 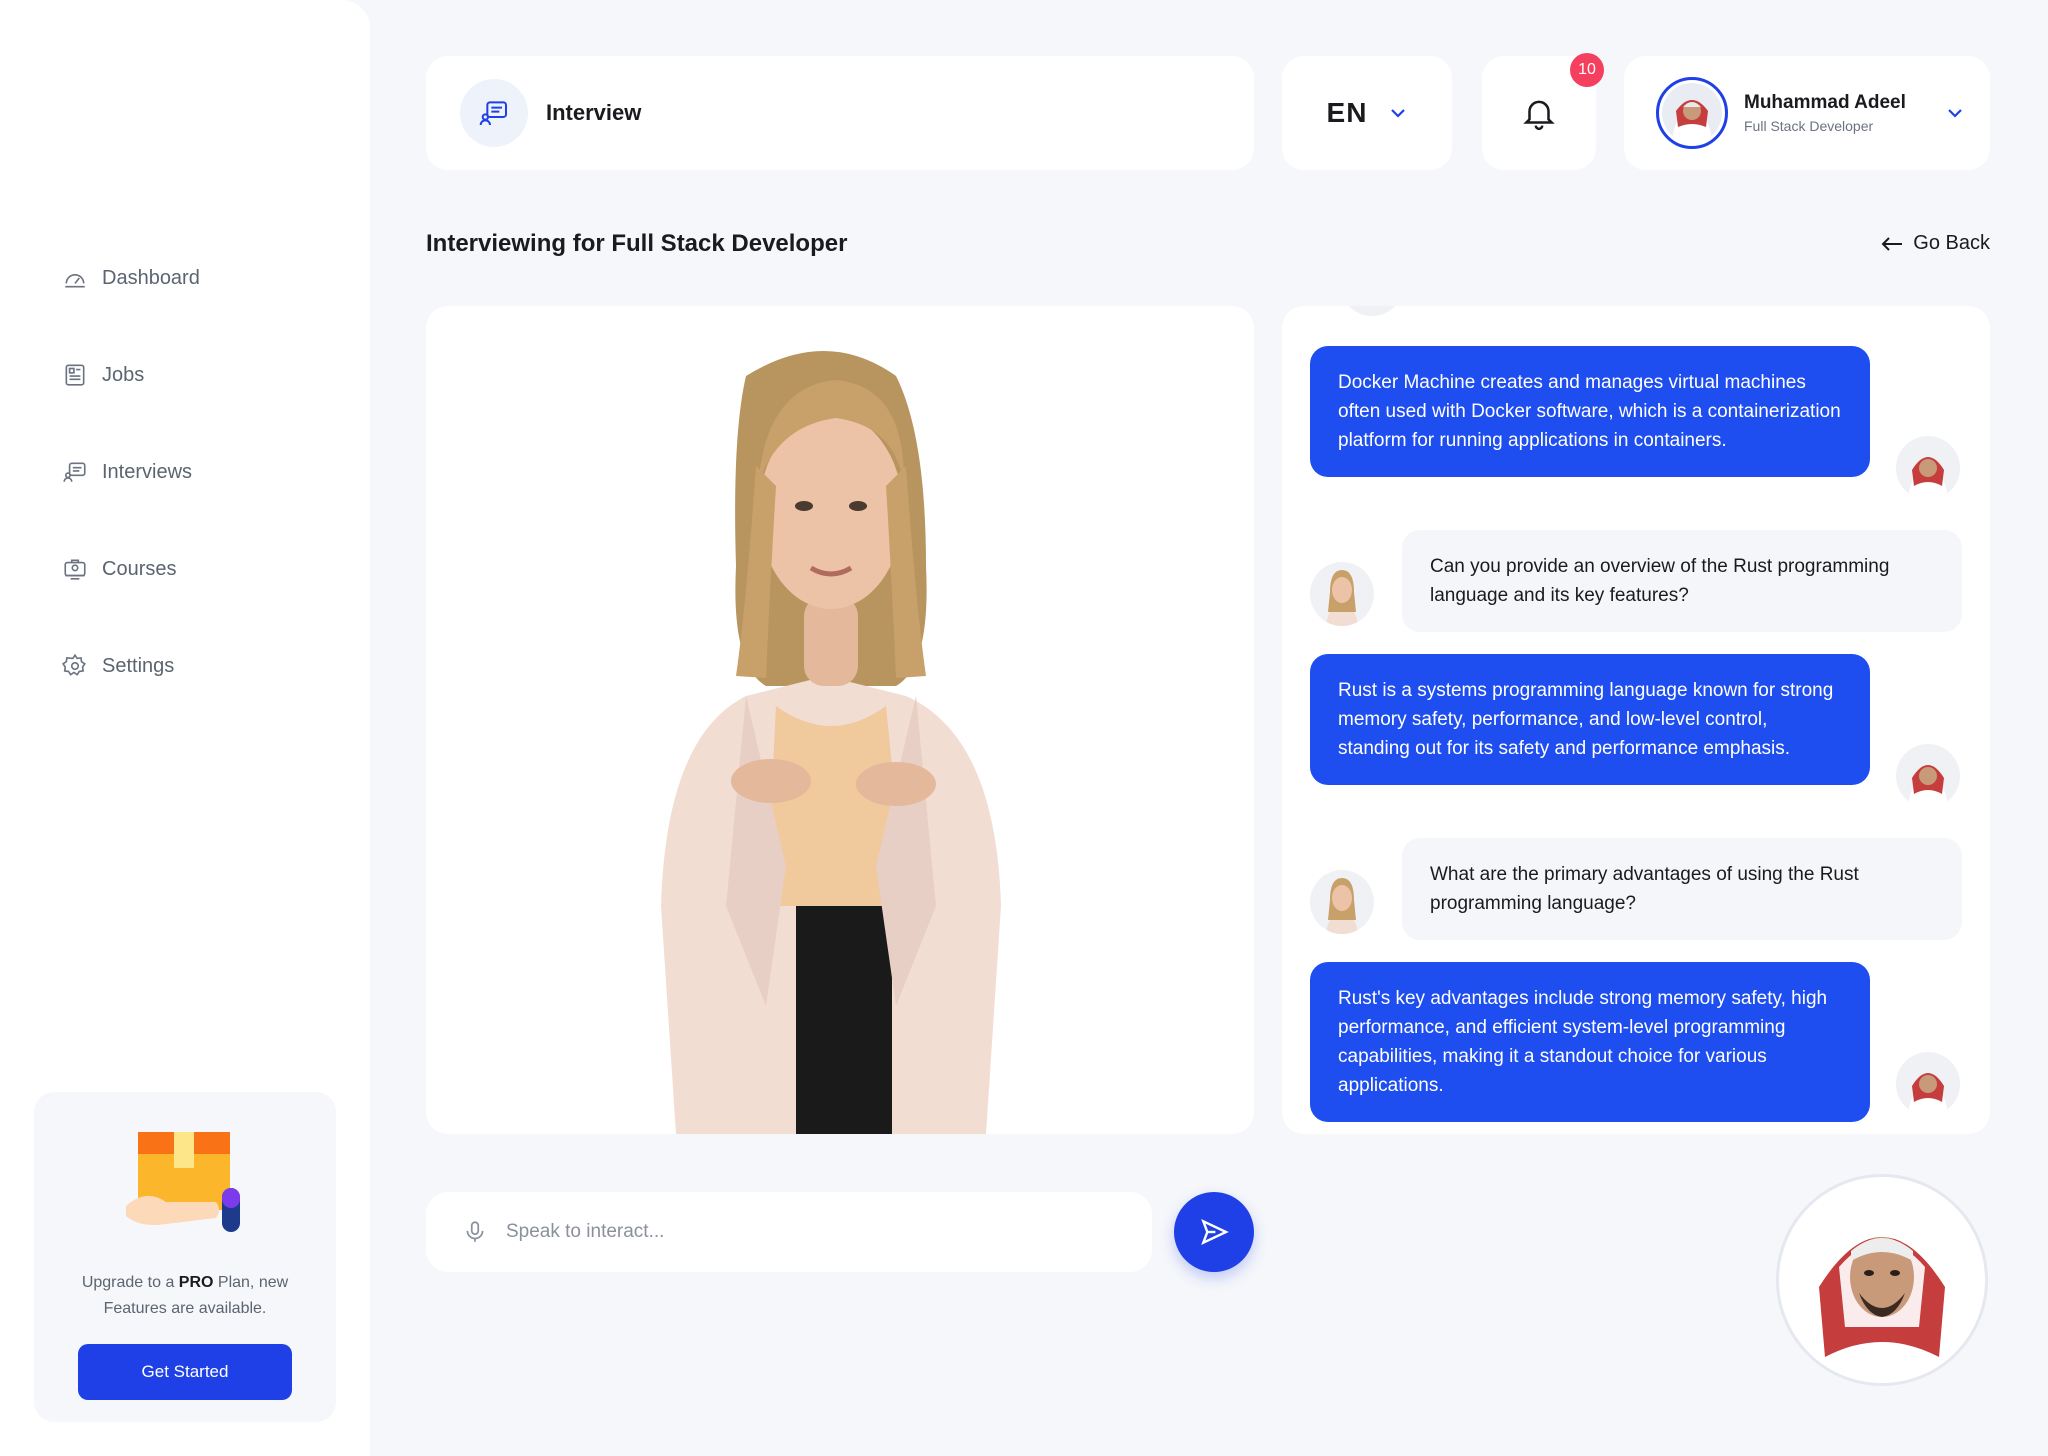 I want to click on user-role: Full Stack Developer, so click(x=1809, y=126).